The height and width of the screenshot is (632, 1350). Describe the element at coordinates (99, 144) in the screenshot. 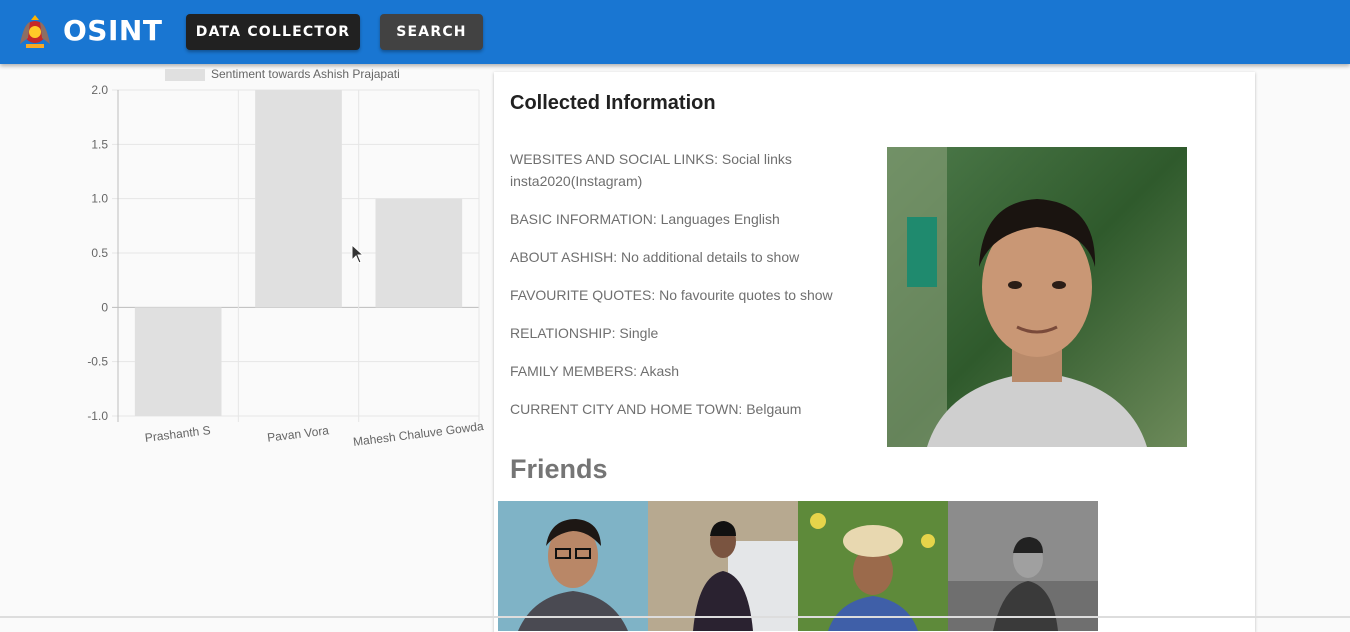

I see `y-tick-label: 1.5` at that location.